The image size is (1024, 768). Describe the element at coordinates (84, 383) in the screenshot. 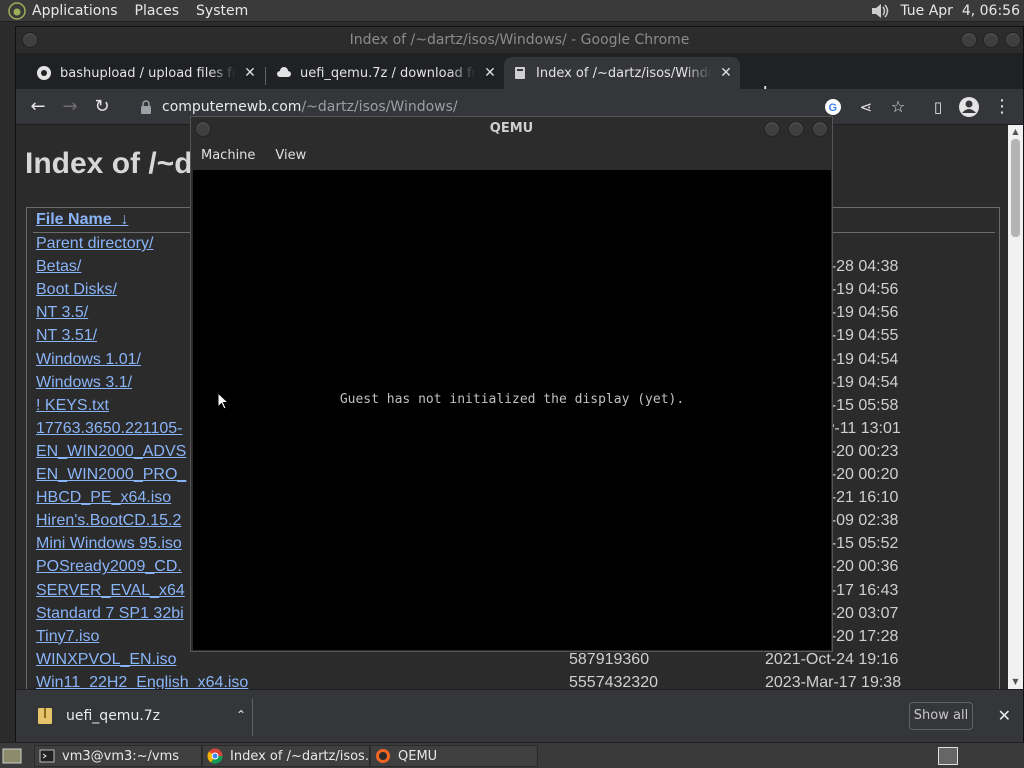

I see `file-link: Windows 3.1/` at that location.